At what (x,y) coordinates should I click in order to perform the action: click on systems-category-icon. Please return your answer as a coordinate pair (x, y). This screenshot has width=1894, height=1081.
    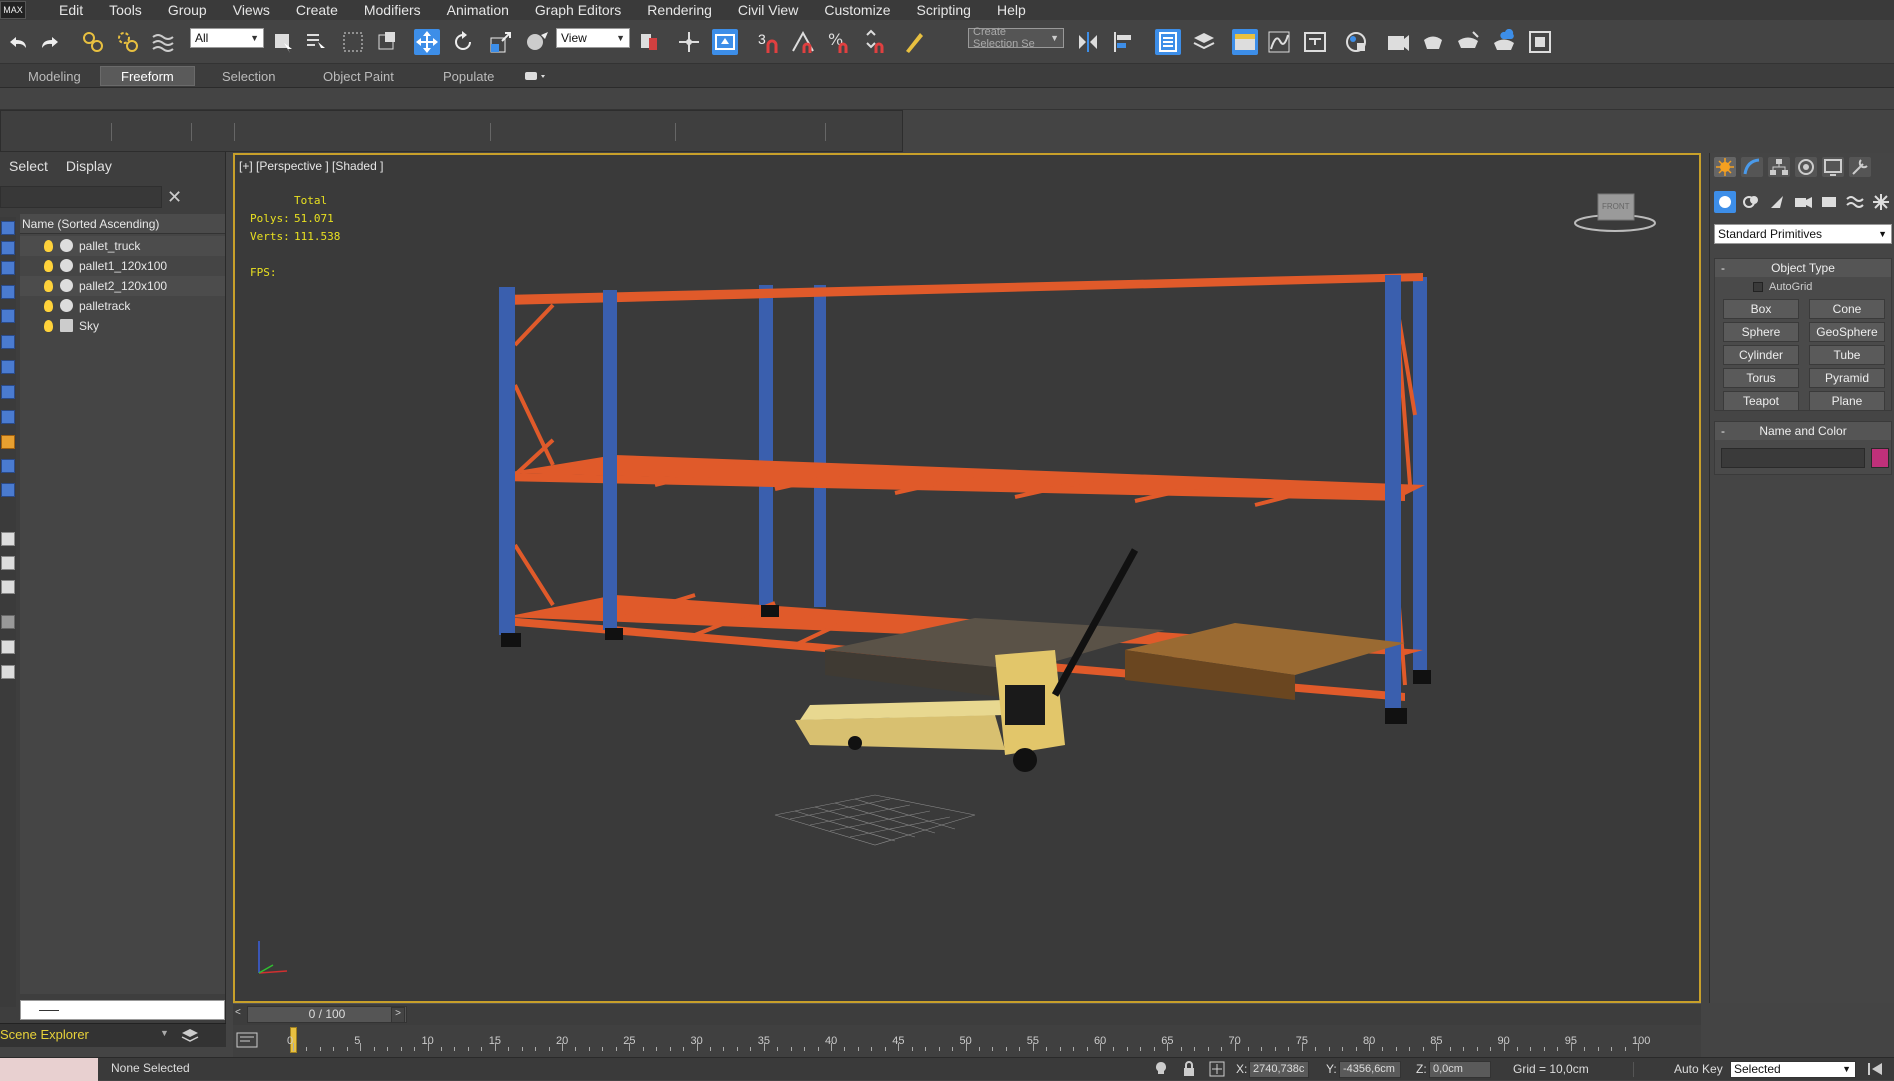
    Looking at the image, I should click on (1881, 202).